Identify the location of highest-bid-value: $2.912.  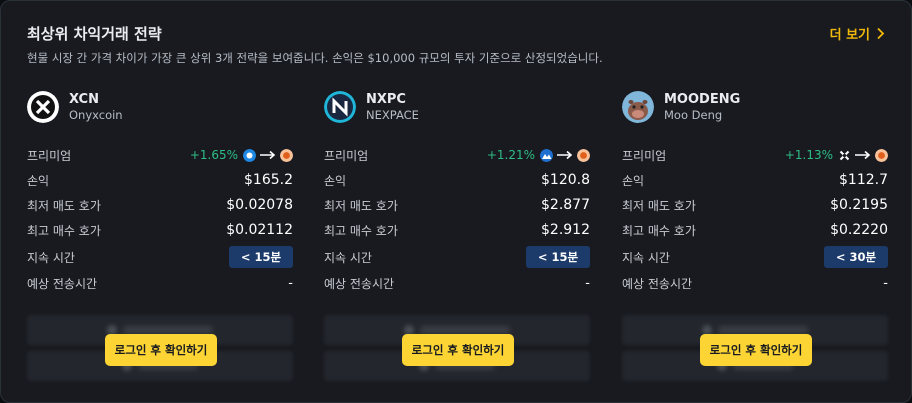
(565, 230).